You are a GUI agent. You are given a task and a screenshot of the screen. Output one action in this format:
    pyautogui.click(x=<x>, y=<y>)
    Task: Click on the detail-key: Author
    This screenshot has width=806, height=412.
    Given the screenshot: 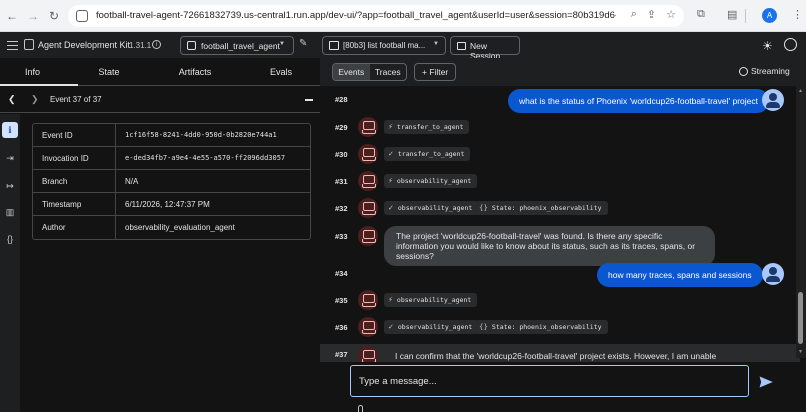 What is the action you would take?
    pyautogui.click(x=74, y=227)
    